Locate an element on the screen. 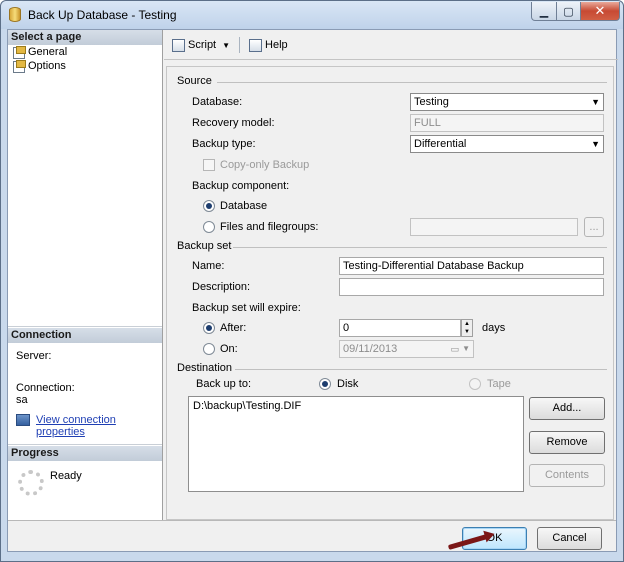  list-item: D:\backup\Testing.DIF is located at coordinates (356, 406).